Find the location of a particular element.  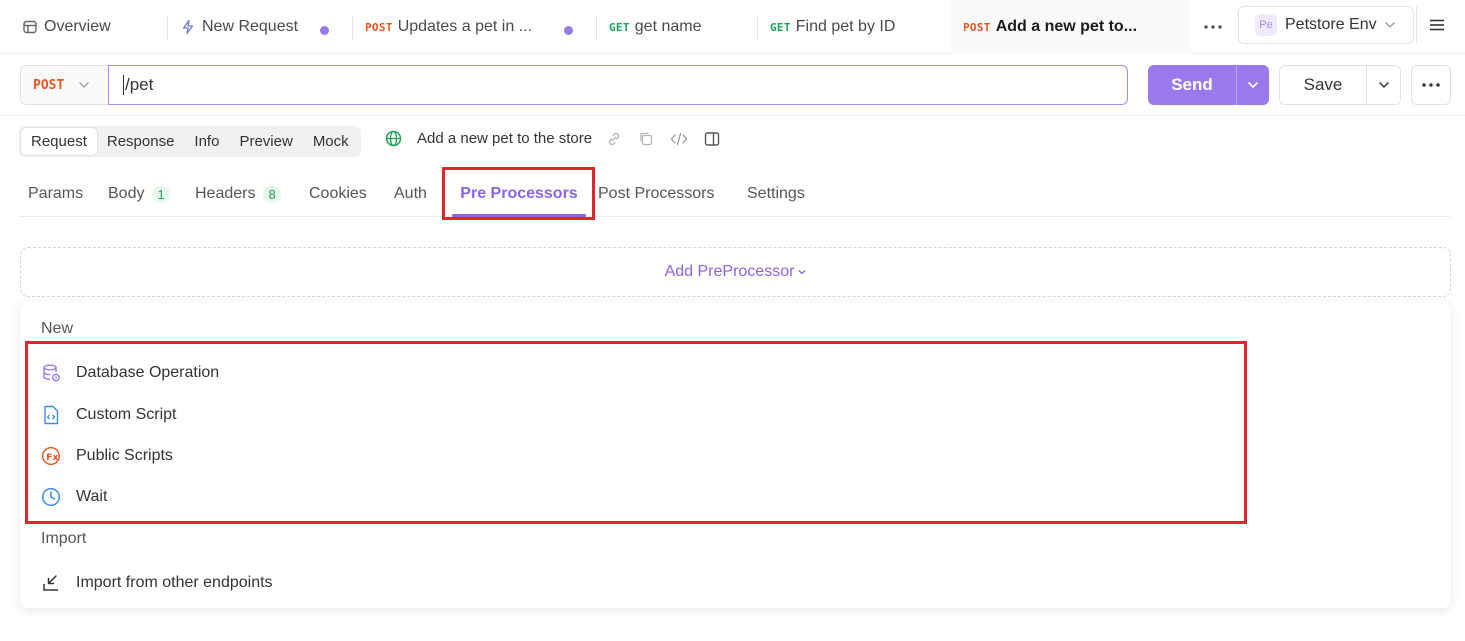

subtab-headers: Headers 8 is located at coordinates (238, 194).